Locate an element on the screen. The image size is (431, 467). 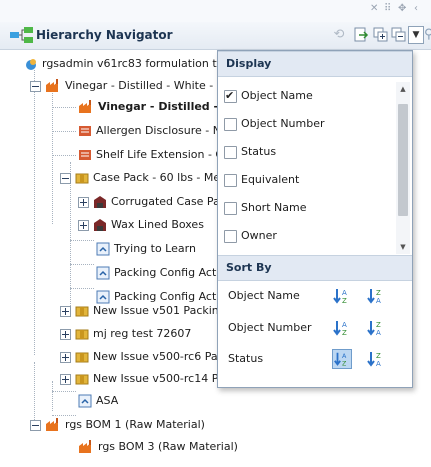
tree-node-label: Shelf Life Extension - Q is located at coordinates (160, 154).